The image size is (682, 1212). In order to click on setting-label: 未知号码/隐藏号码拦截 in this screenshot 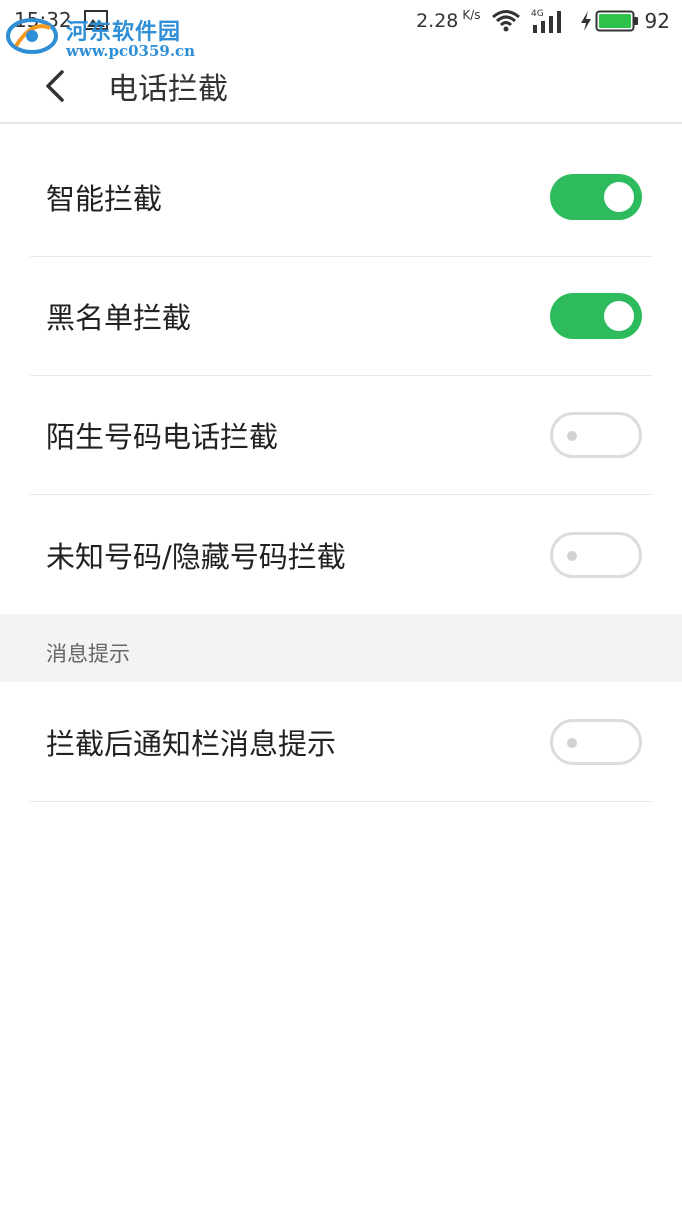, I will do `click(196, 556)`.